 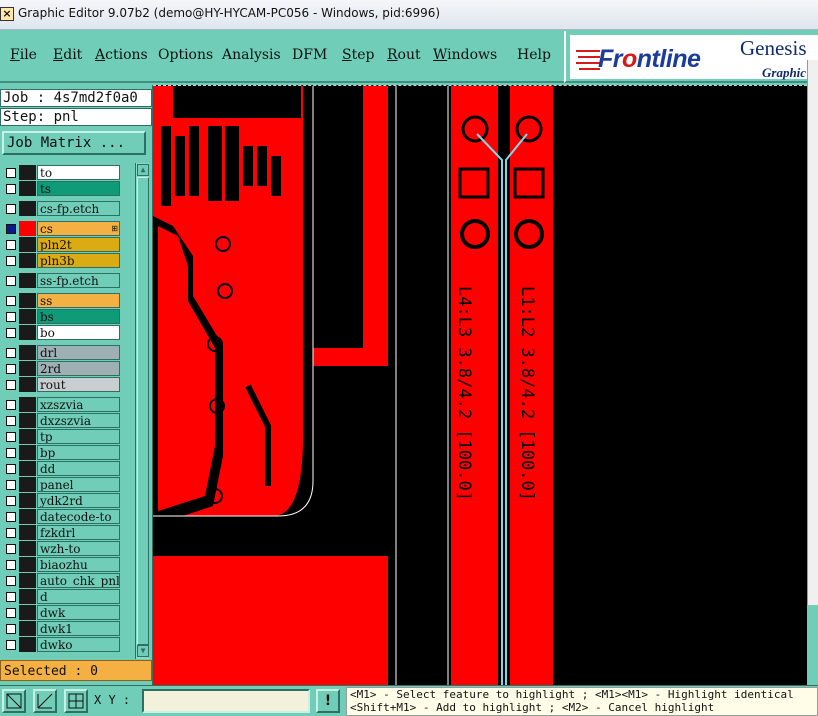 What do you see at coordinates (534, 55) in the screenshot?
I see `menu-help: Help` at bounding box center [534, 55].